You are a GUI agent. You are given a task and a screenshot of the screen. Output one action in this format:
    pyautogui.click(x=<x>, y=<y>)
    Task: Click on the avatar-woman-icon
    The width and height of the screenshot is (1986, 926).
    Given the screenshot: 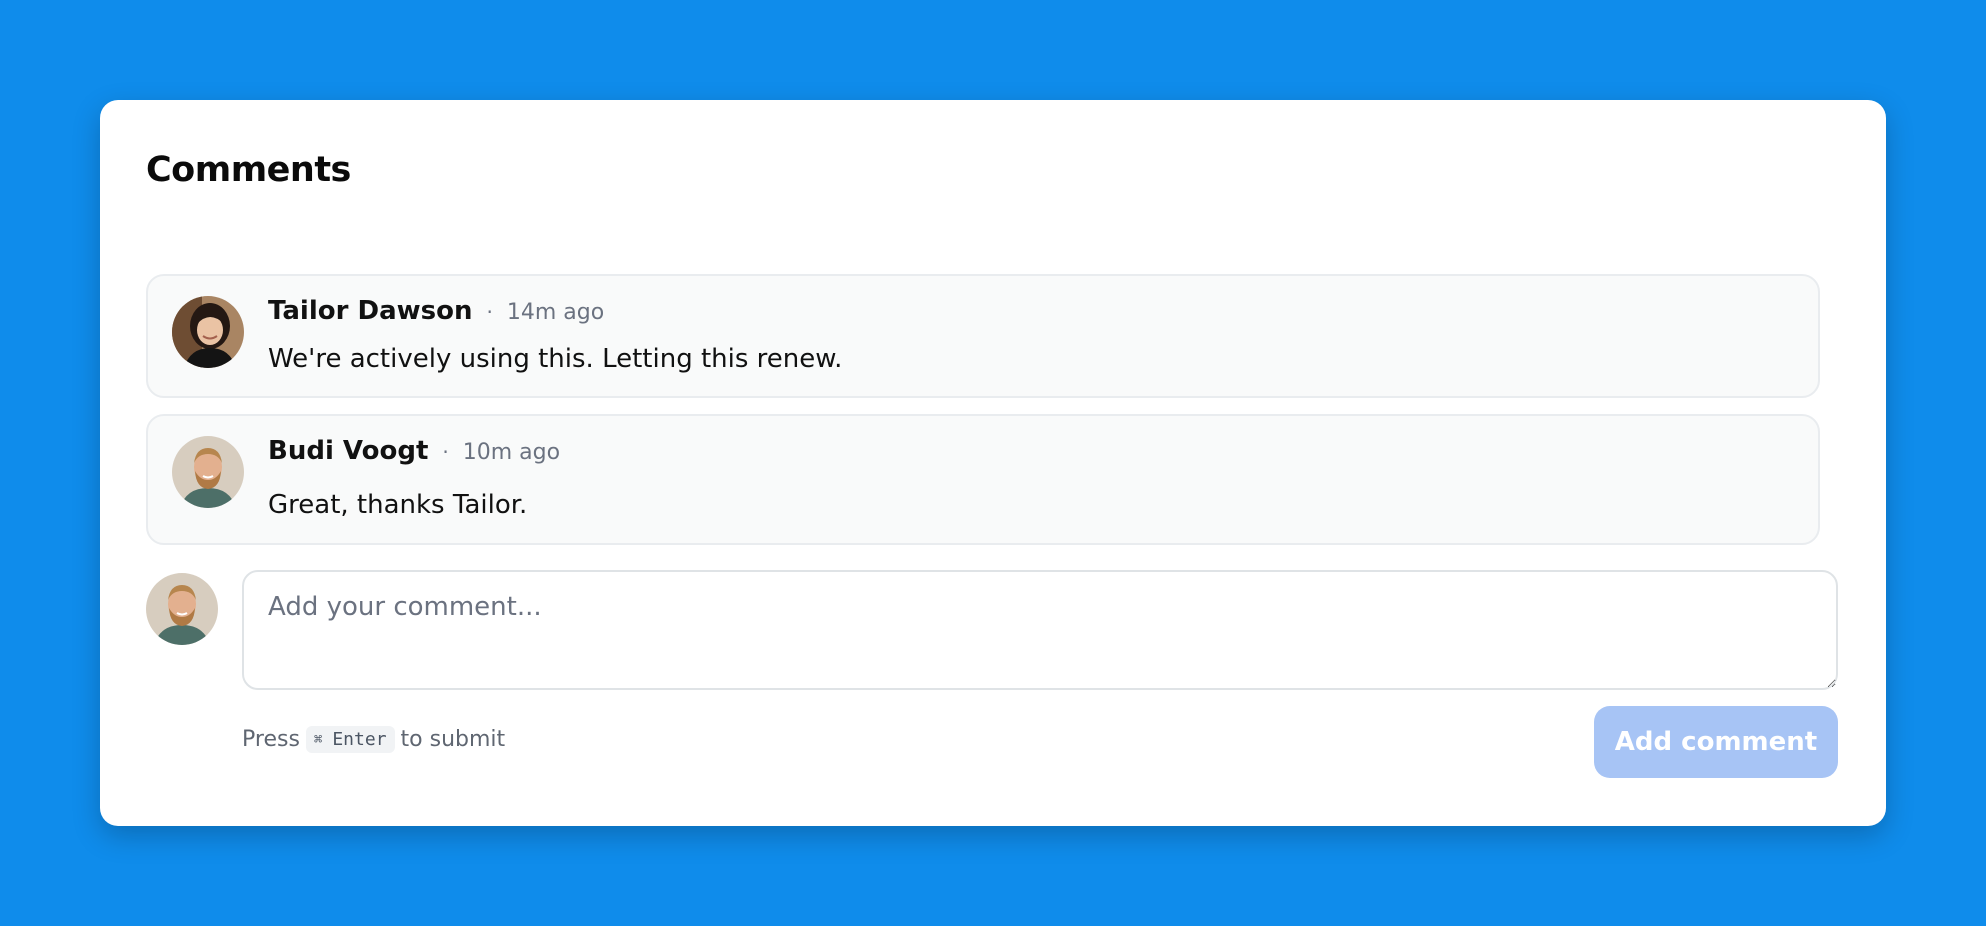 What is the action you would take?
    pyautogui.click(x=208, y=332)
    